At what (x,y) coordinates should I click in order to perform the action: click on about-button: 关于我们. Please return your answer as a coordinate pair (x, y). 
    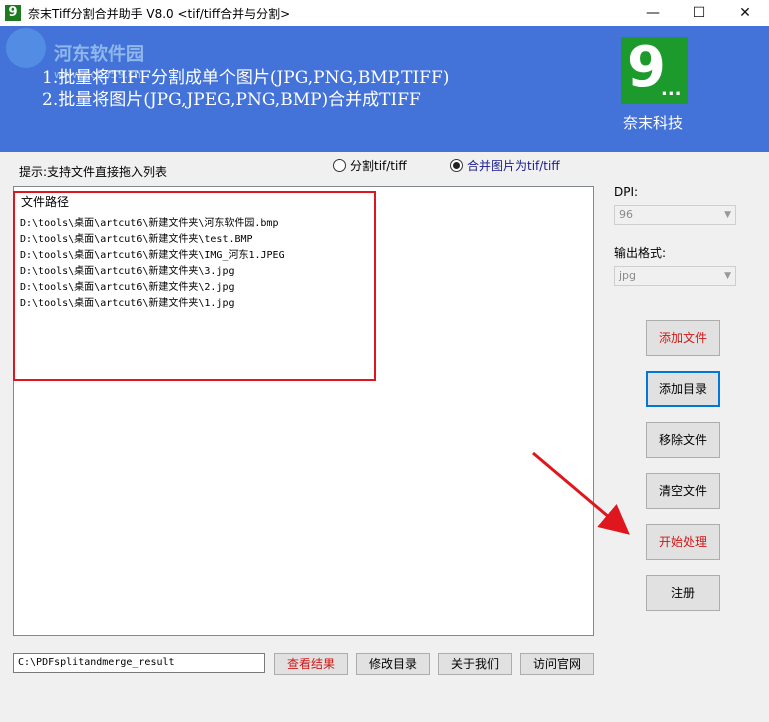
    Looking at the image, I should click on (475, 664).